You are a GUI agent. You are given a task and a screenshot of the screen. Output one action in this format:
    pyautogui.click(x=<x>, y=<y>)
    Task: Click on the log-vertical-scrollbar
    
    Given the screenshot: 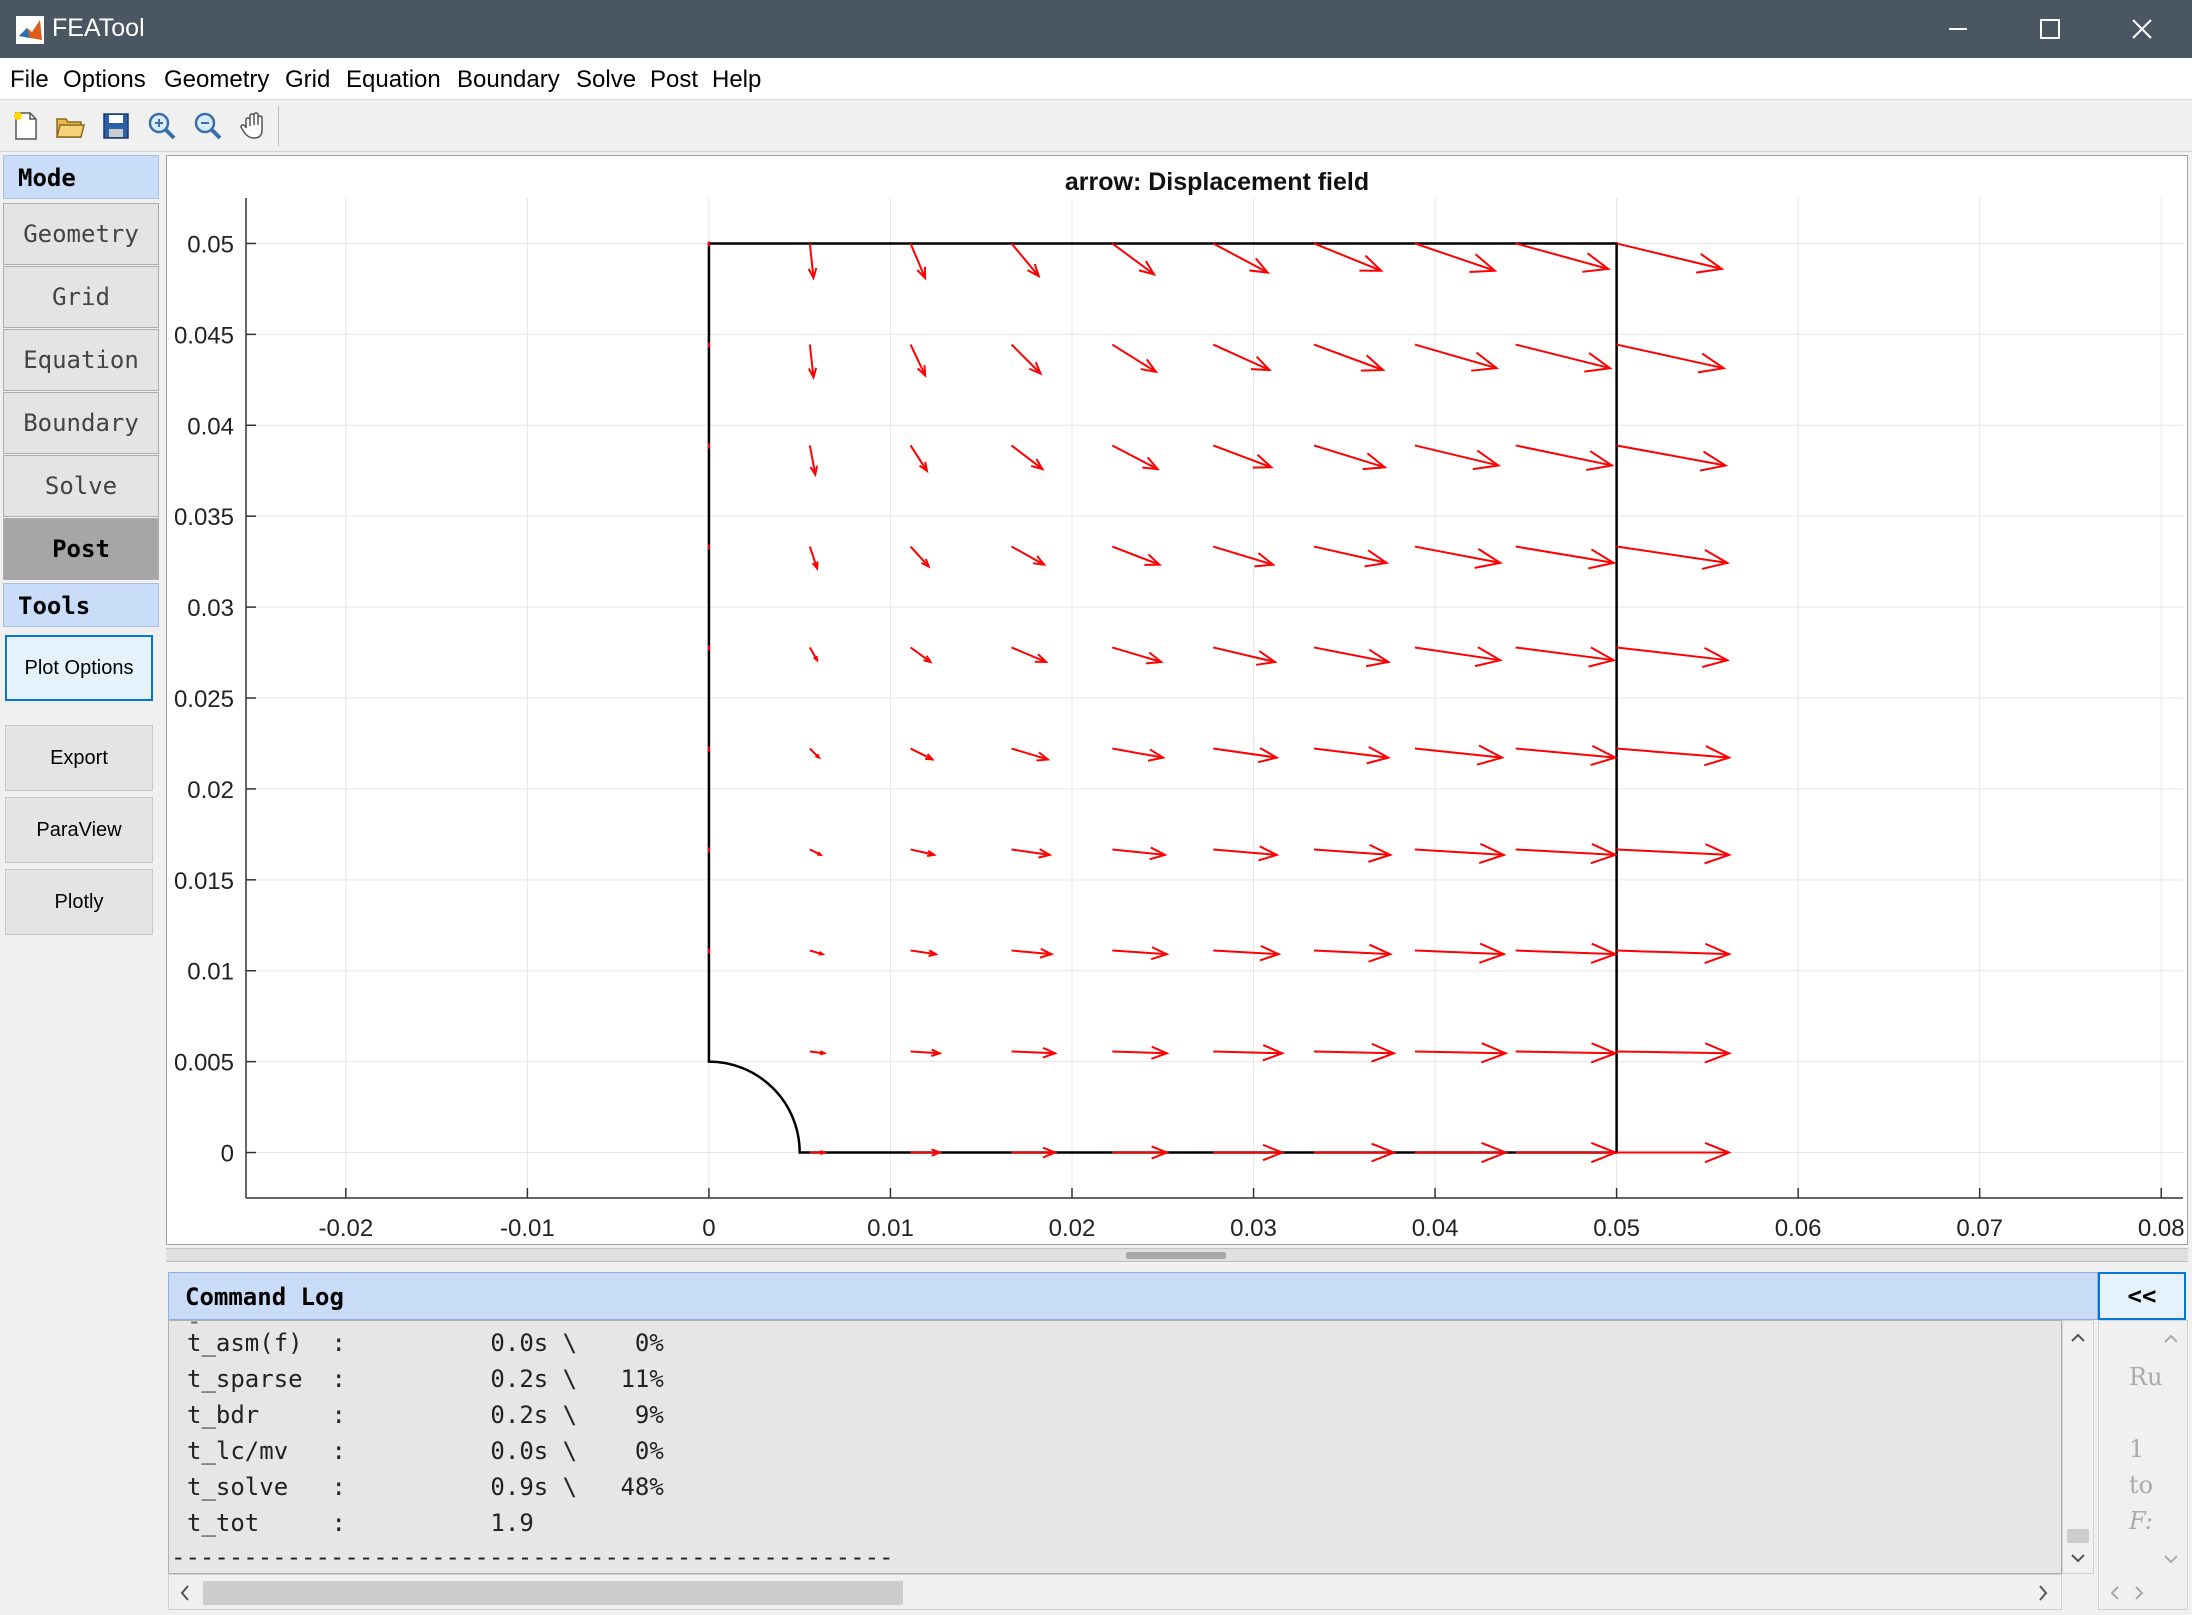 What is the action you would take?
    pyautogui.click(x=2078, y=1447)
    